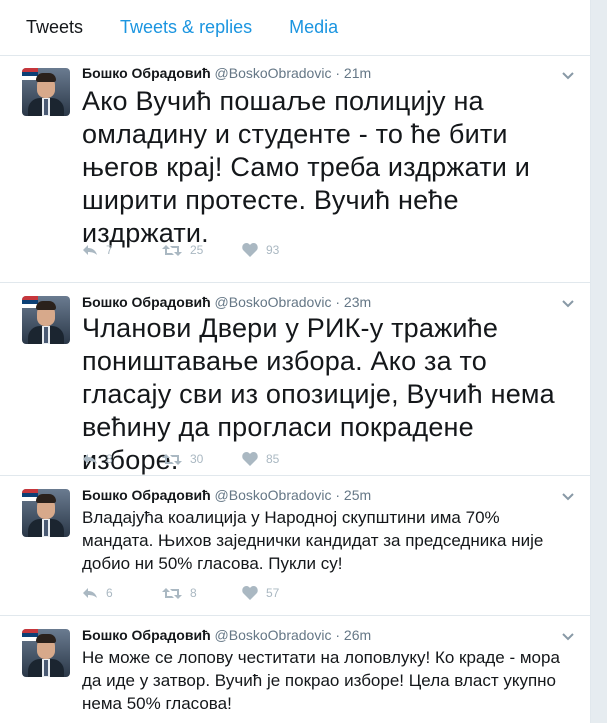 The image size is (607, 723). Describe the element at coordinates (109, 459) in the screenshot. I see `reply-count: 8` at that location.